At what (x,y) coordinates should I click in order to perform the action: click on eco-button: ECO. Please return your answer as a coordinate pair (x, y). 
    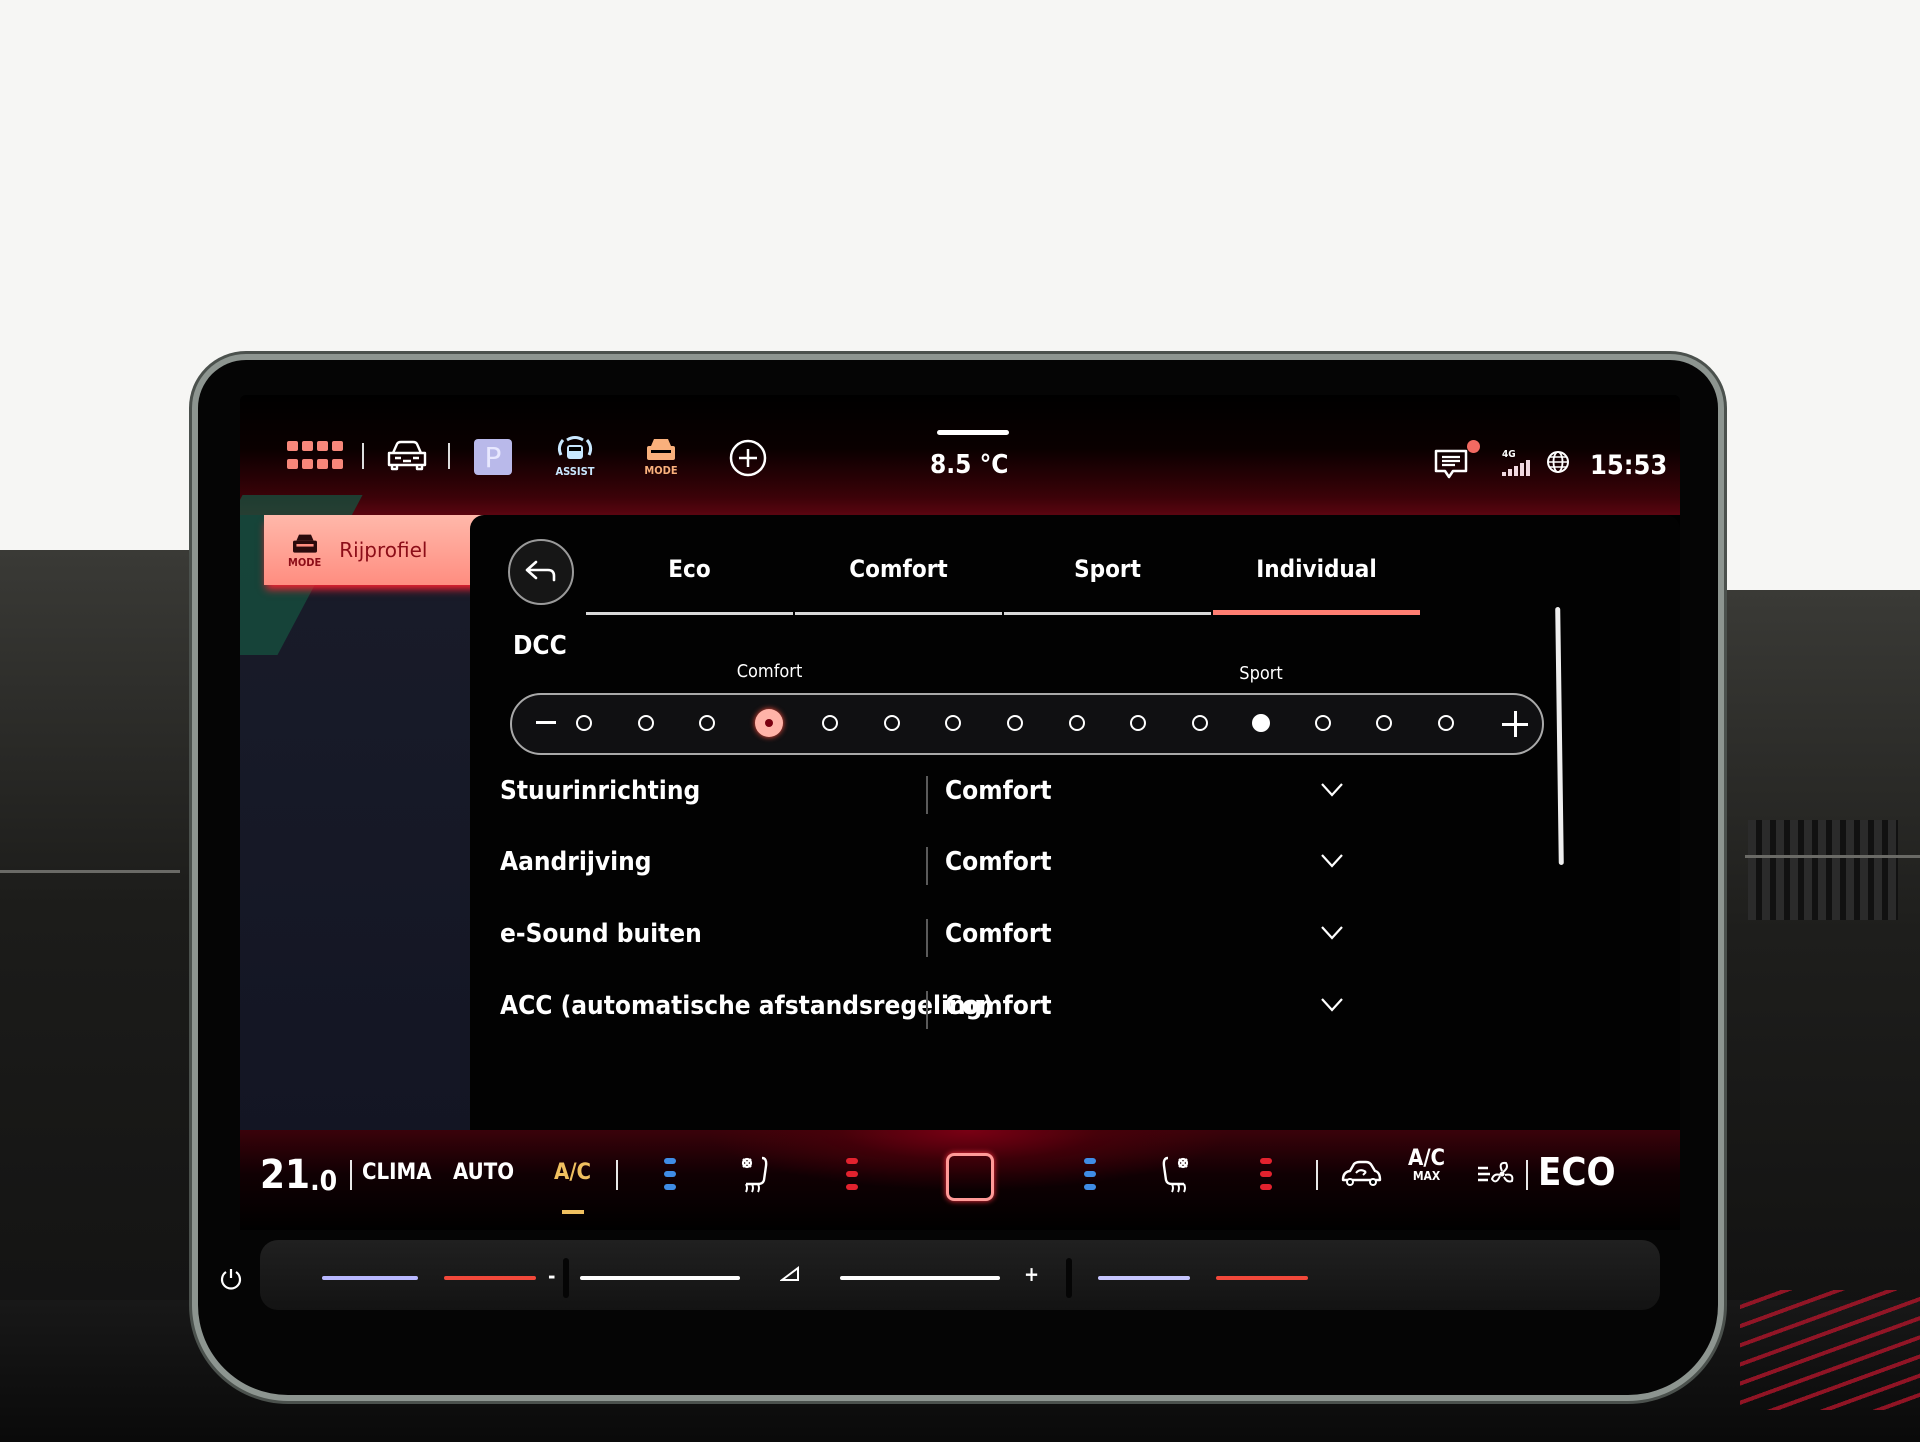
    Looking at the image, I should click on (1577, 1172).